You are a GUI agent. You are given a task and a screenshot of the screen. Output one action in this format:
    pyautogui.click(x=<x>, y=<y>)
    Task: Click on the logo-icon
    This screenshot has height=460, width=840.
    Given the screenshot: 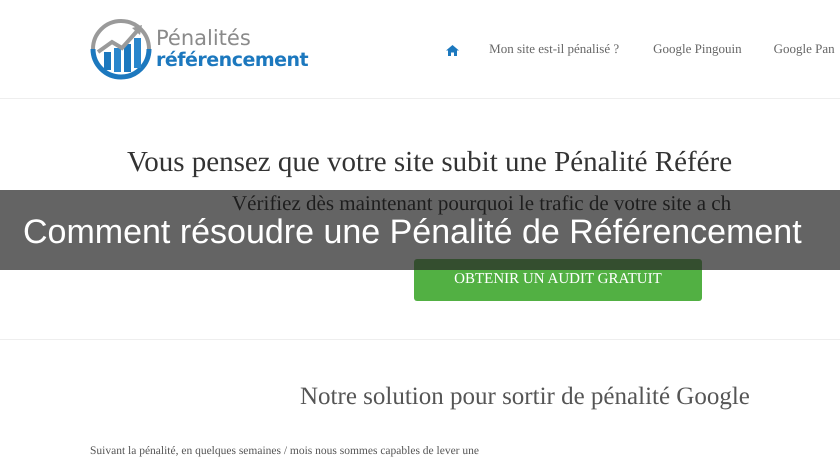 What is the action you would take?
    pyautogui.click(x=121, y=49)
    